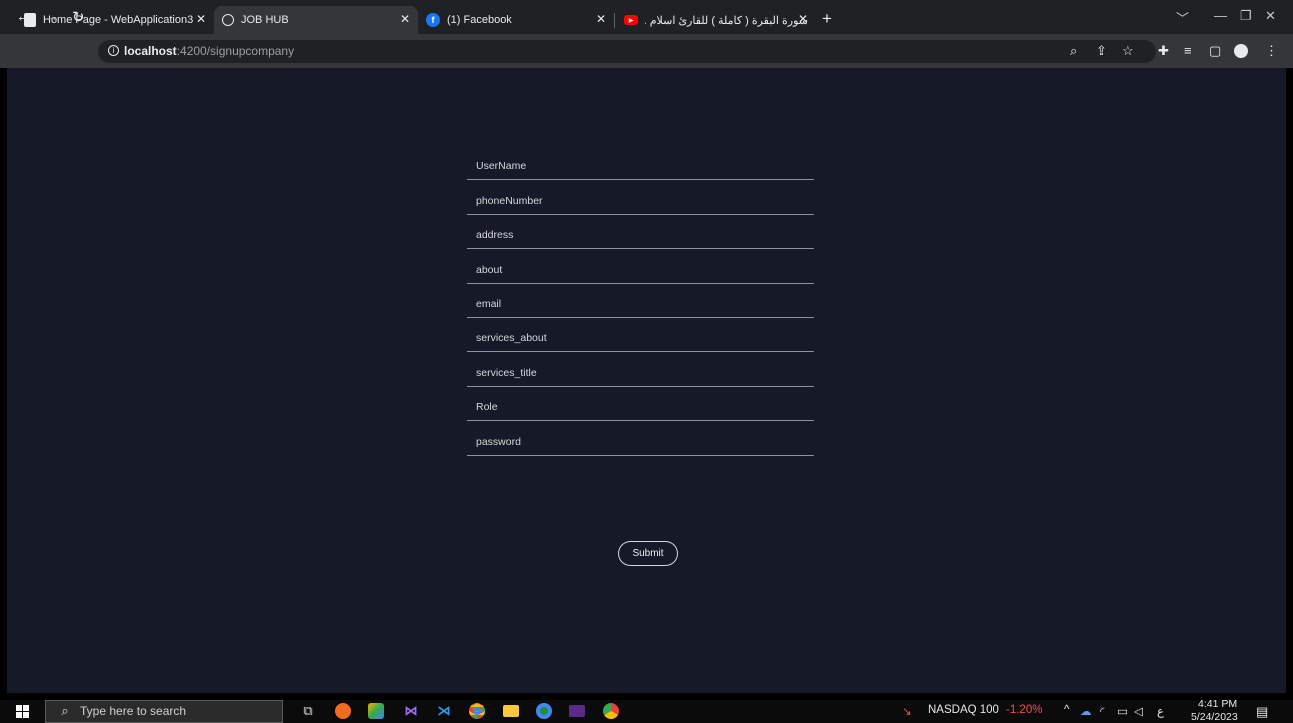 The image size is (1293, 723). I want to click on taskbar-time: 4:41 PM, so click(1217, 704).